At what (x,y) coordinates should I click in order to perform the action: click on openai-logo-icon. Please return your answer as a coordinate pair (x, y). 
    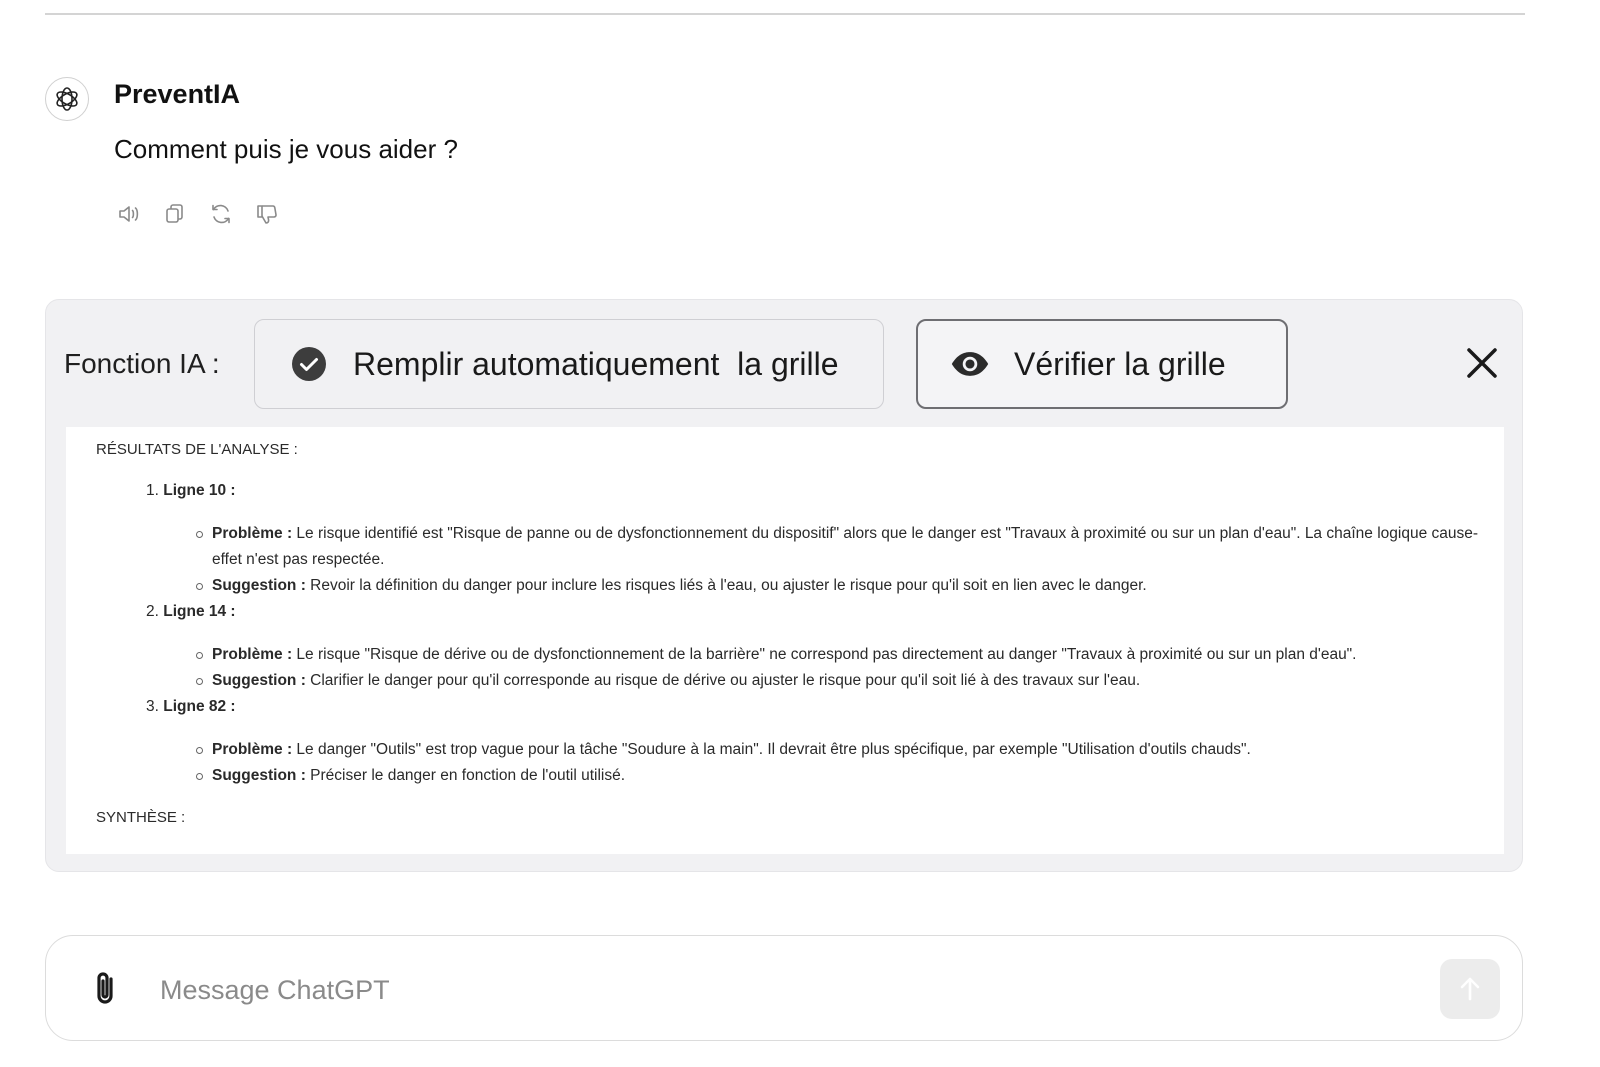
    Looking at the image, I should click on (67, 99).